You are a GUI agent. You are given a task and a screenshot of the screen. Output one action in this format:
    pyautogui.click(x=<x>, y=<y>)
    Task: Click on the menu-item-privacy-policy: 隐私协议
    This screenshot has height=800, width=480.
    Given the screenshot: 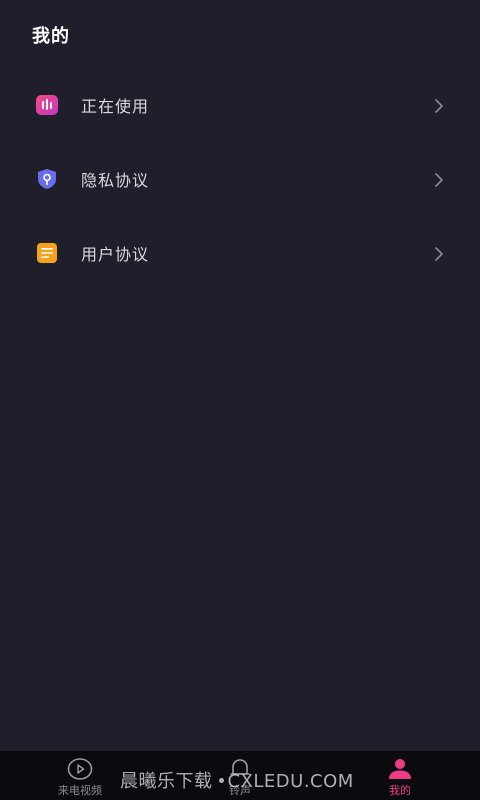 What is the action you would take?
    pyautogui.click(x=240, y=179)
    